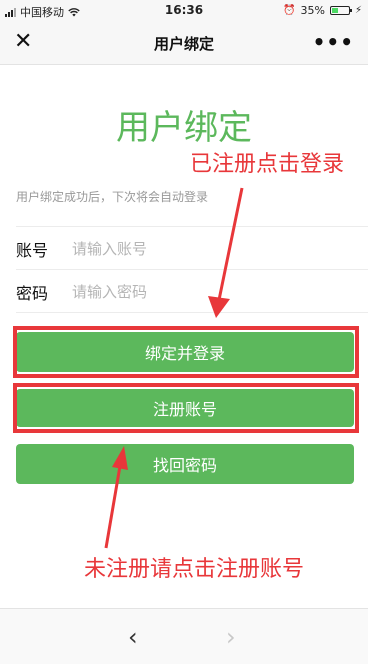 Image resolution: width=368 pixels, height=664 pixels. Describe the element at coordinates (186, 352) in the screenshot. I see `annotation-box-bind` at that location.